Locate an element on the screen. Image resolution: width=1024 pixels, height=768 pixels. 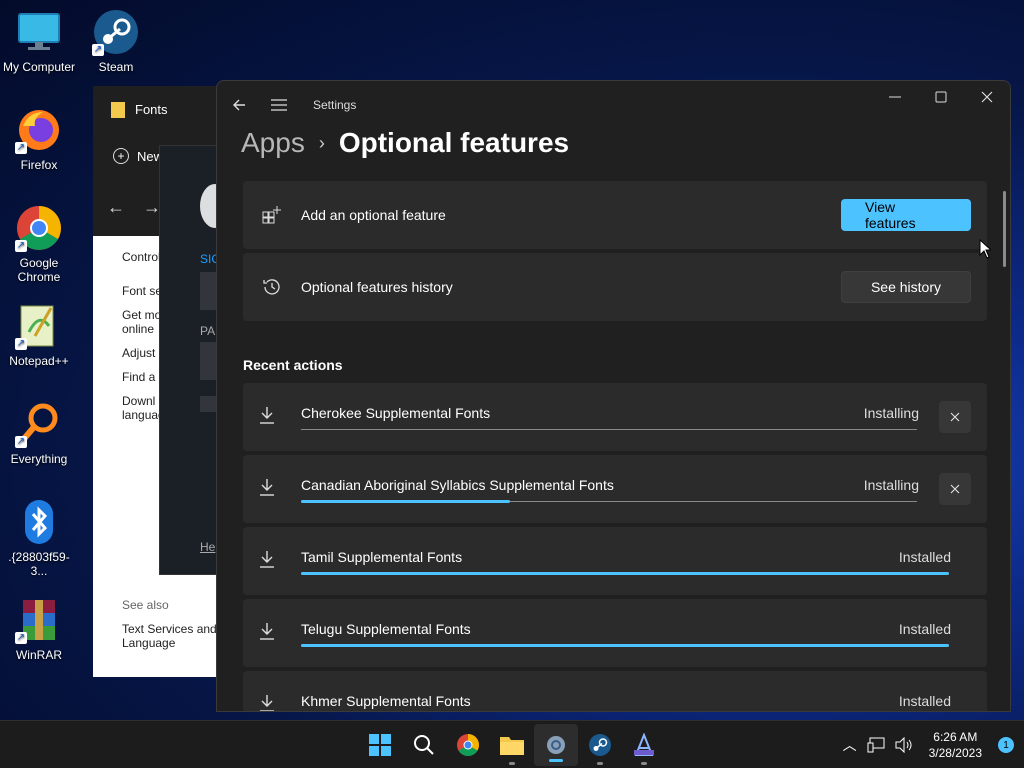
steam-help-link: He is located at coordinates (207, 547).